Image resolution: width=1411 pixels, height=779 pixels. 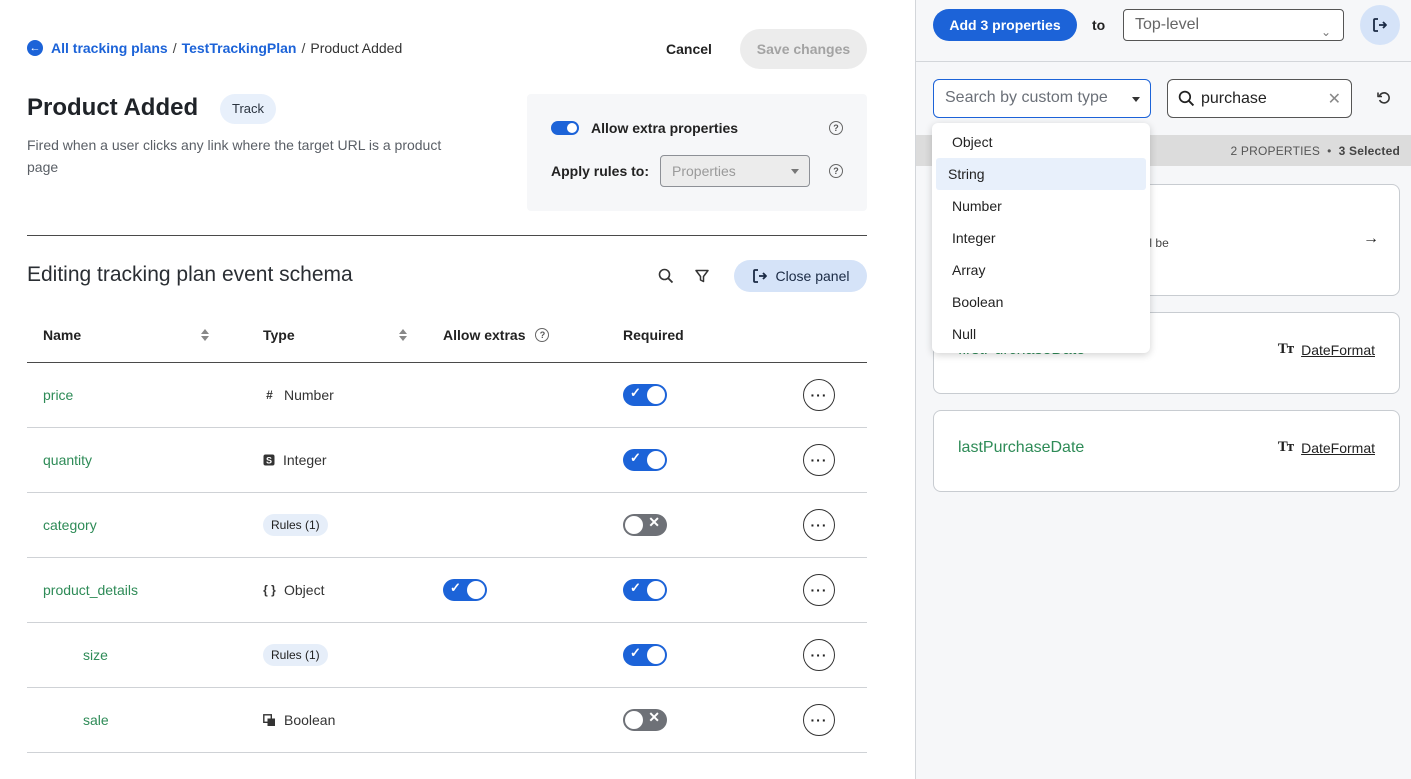 What do you see at coordinates (96, 720) in the screenshot?
I see `property-name: sale` at bounding box center [96, 720].